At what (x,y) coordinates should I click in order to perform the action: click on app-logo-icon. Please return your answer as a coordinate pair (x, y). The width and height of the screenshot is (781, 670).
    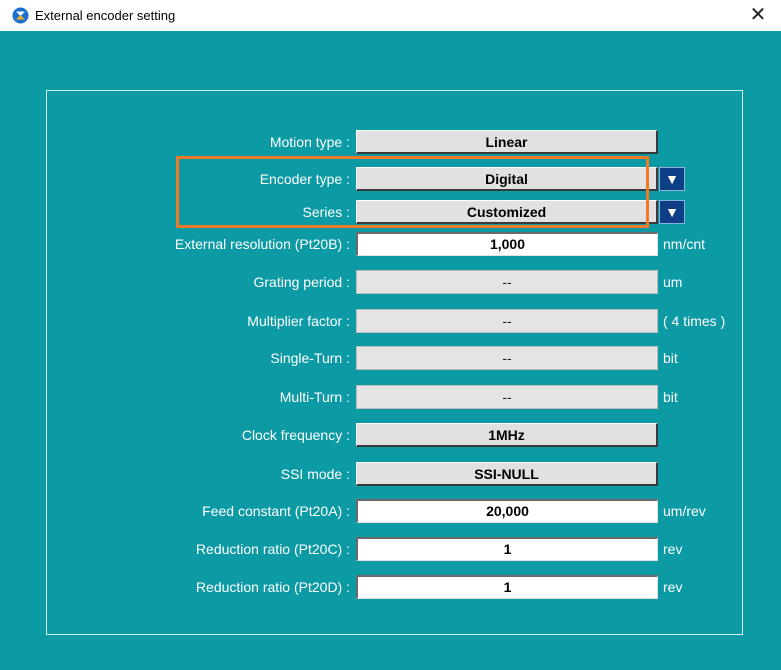
    Looking at the image, I should click on (20, 15).